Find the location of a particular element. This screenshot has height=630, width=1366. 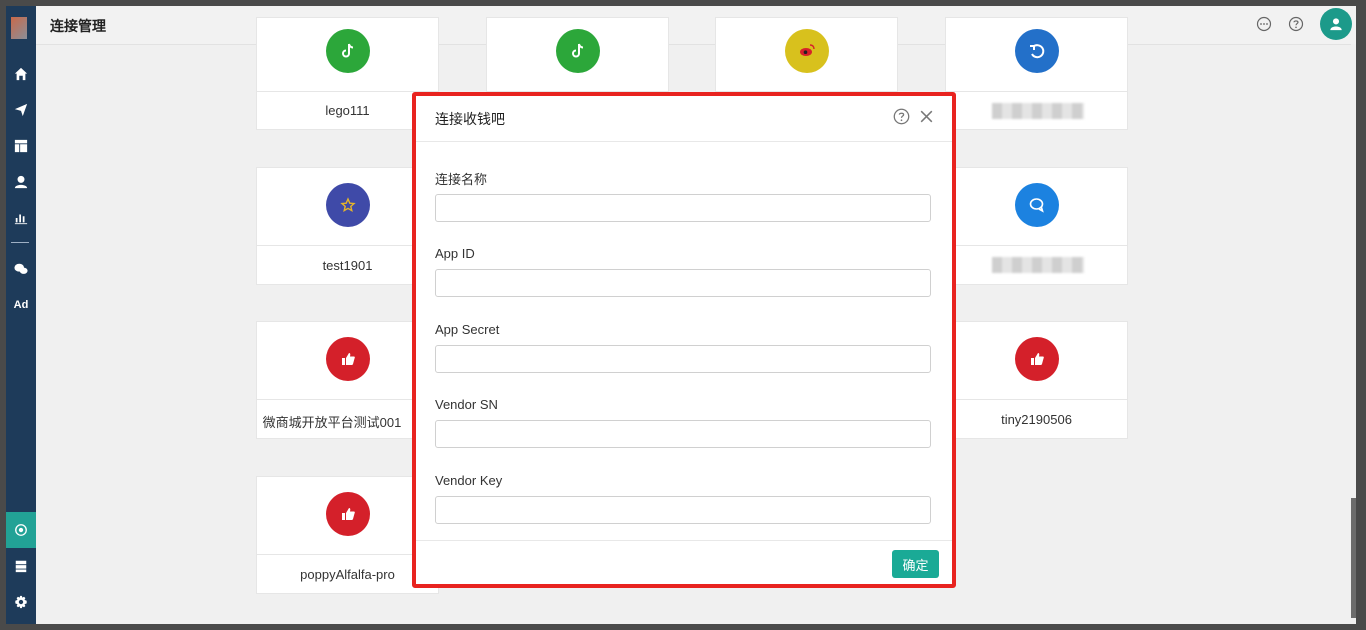

card-name: lego111 is located at coordinates (347, 110).